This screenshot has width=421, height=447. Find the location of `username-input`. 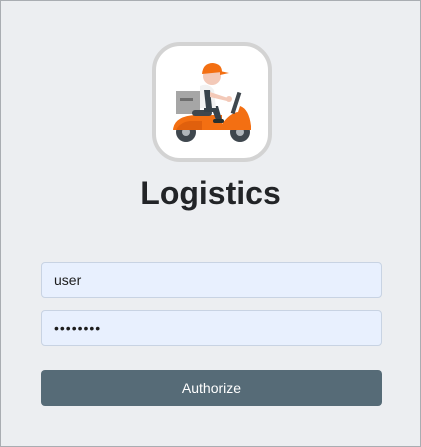

username-input is located at coordinates (211, 280).